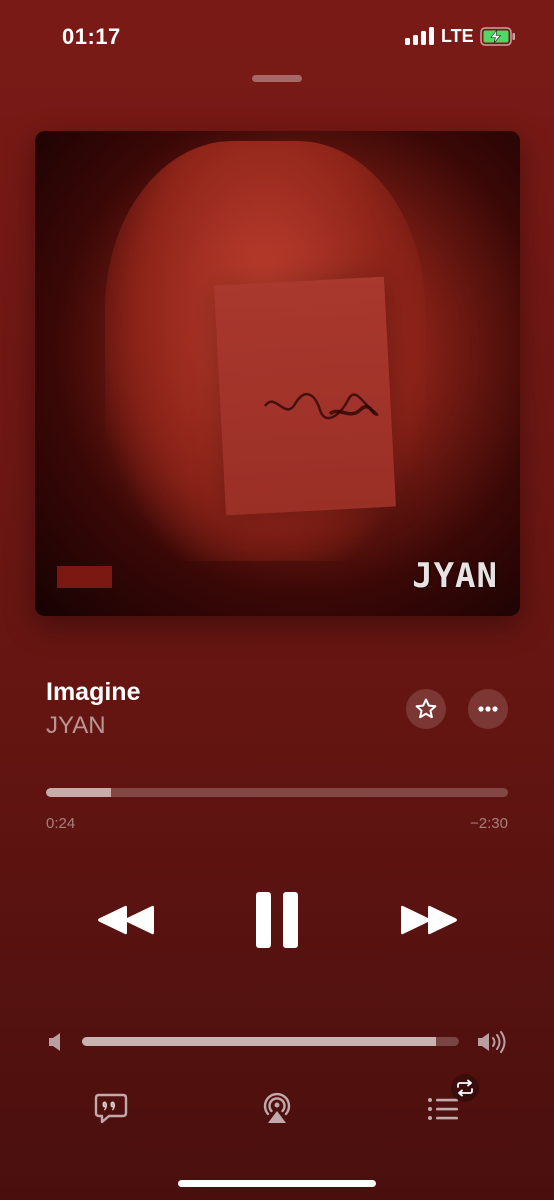  Describe the element at coordinates (111, 1109) in the screenshot. I see `lyrics-icon` at that location.